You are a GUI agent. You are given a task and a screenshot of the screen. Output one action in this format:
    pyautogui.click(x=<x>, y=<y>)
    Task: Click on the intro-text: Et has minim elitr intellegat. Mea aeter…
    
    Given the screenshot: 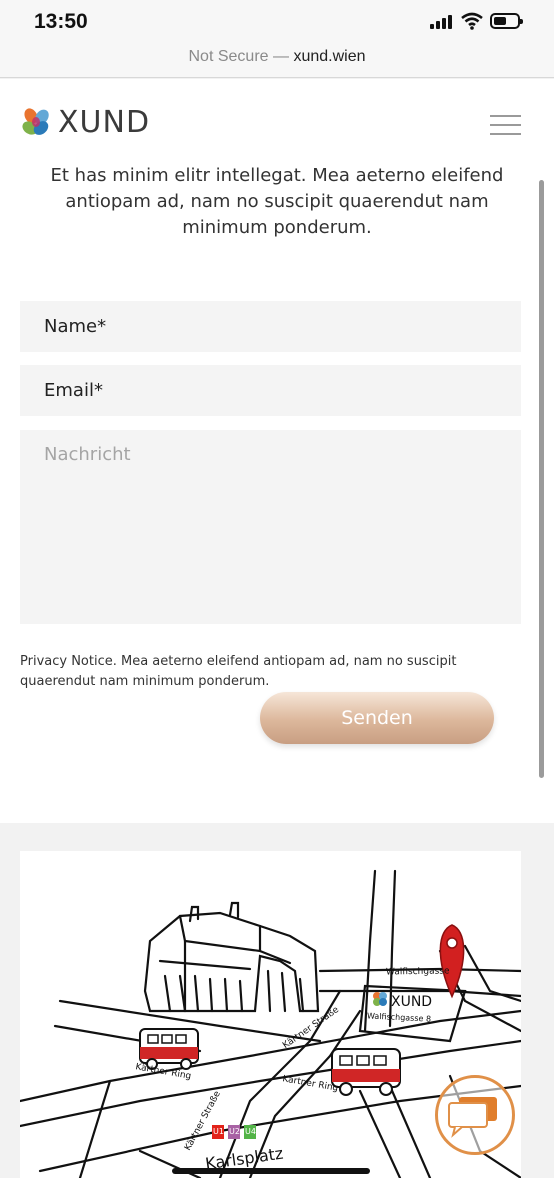 What is the action you would take?
    pyautogui.click(x=277, y=201)
    